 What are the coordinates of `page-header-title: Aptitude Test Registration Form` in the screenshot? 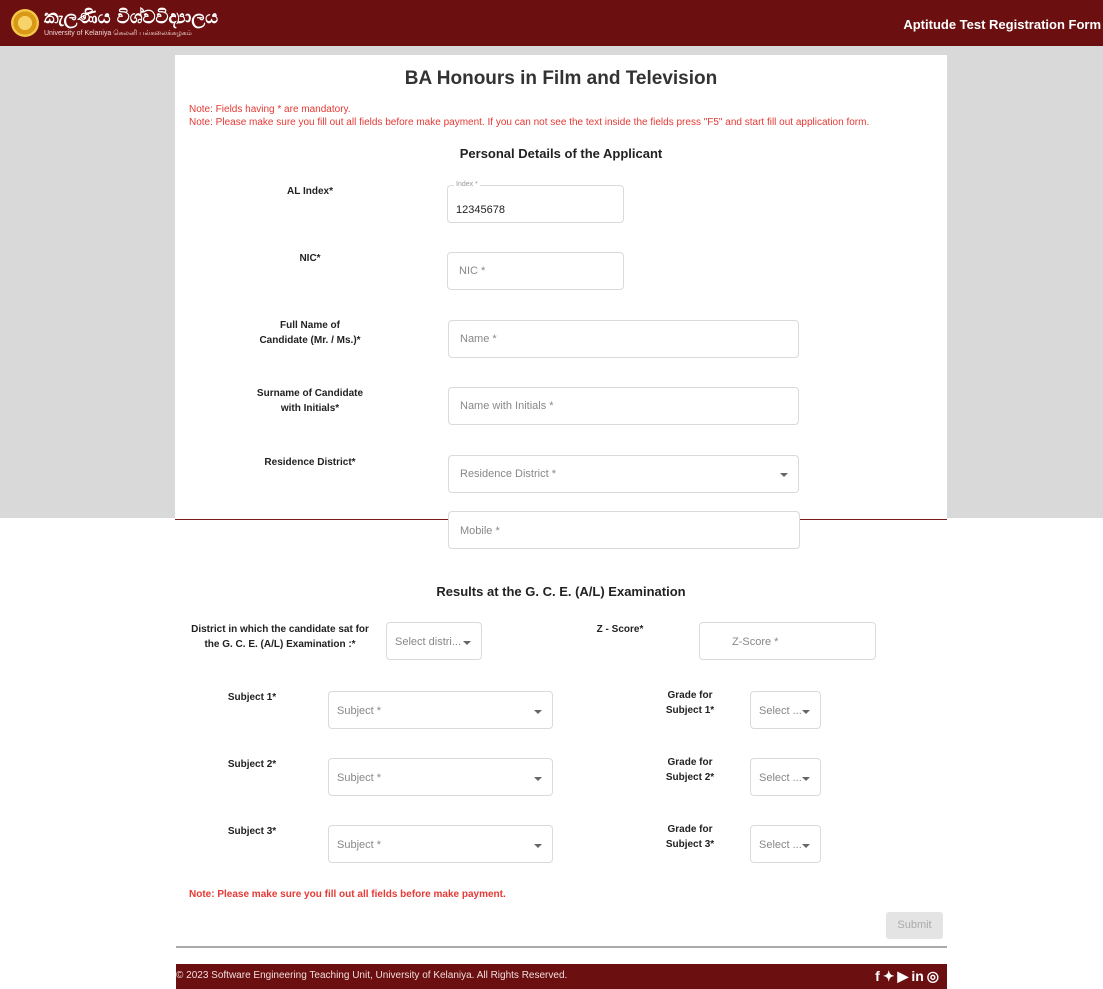 It's located at (1002, 24).